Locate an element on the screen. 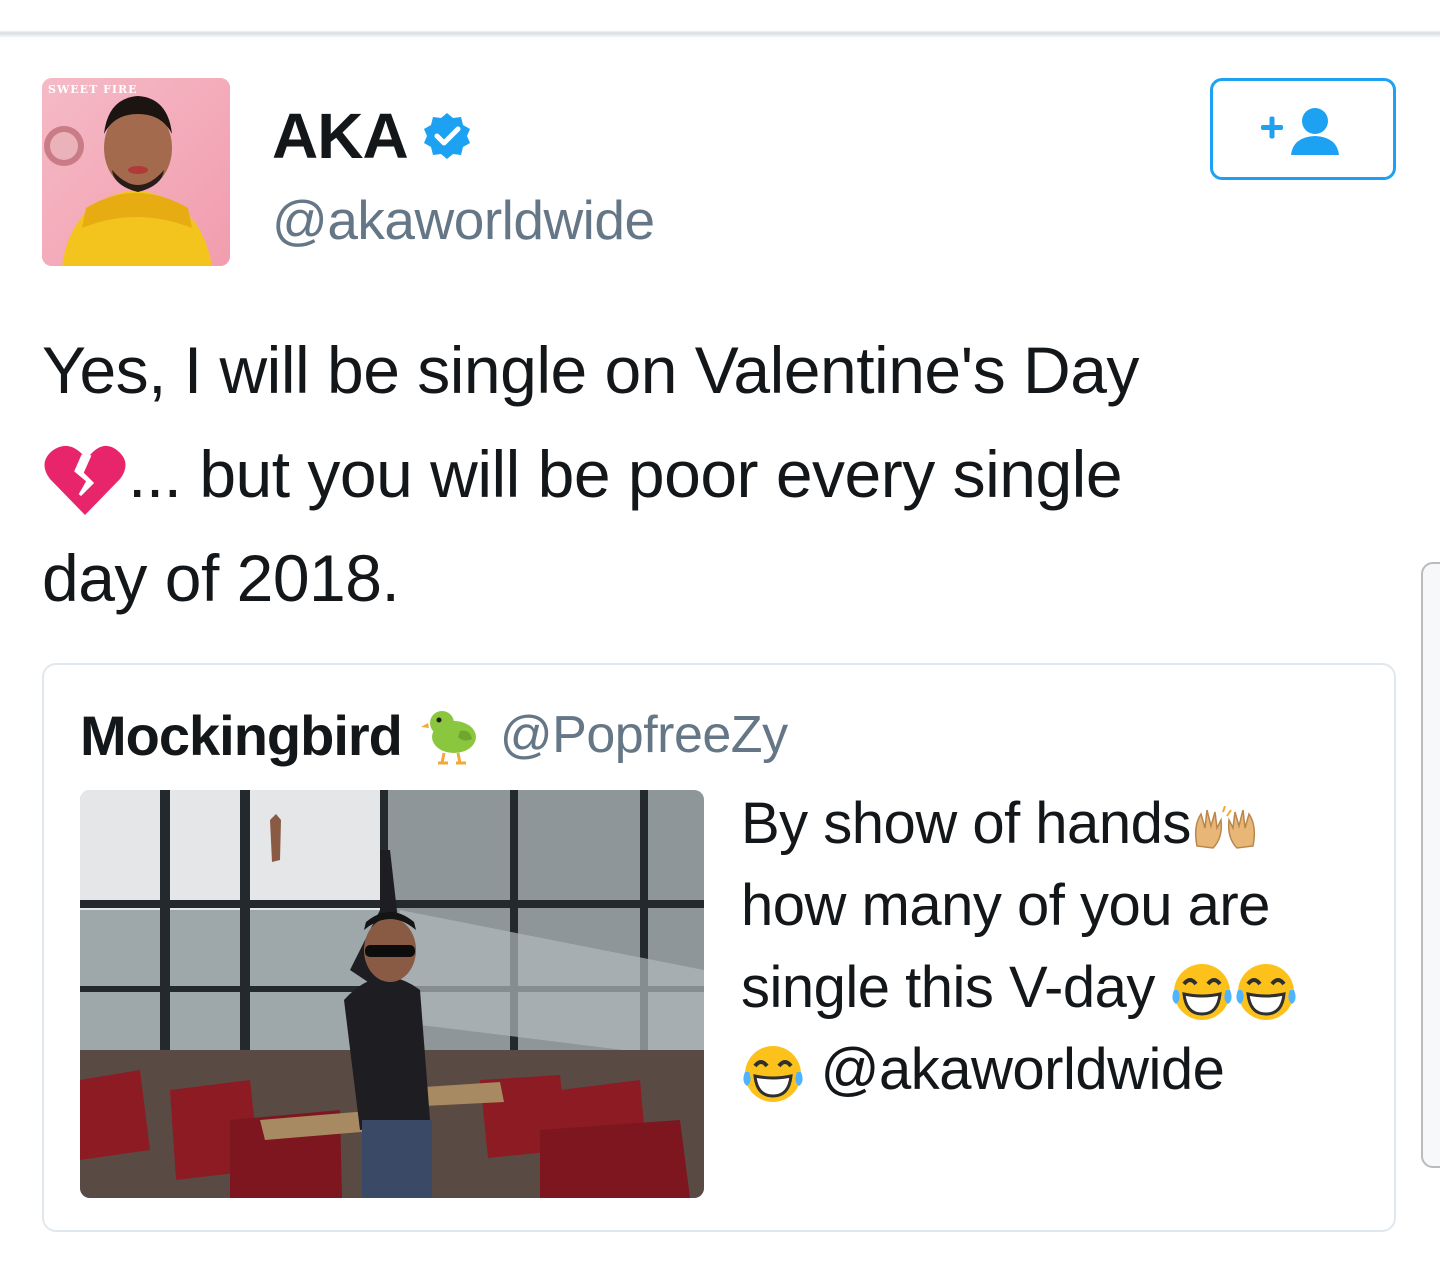 The image size is (1440, 1264). broken-heart-icon is located at coordinates (85, 480).